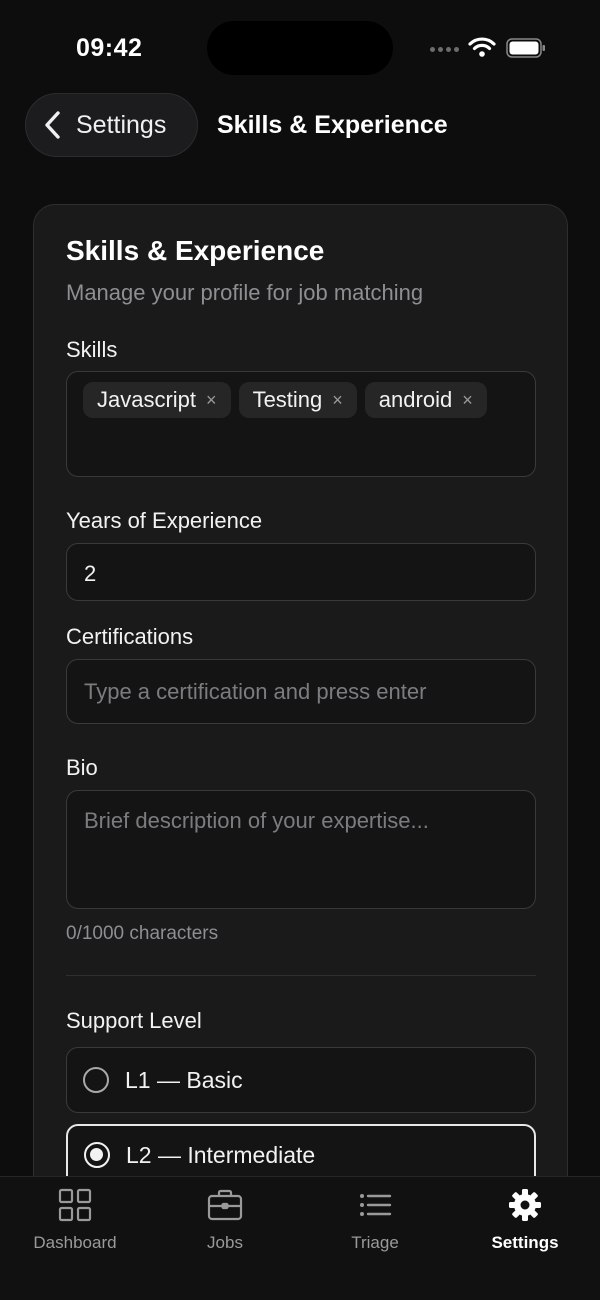 The image size is (600, 1300). Describe the element at coordinates (142, 933) in the screenshot. I see `bio-char-count: 0/1000 characters` at that location.